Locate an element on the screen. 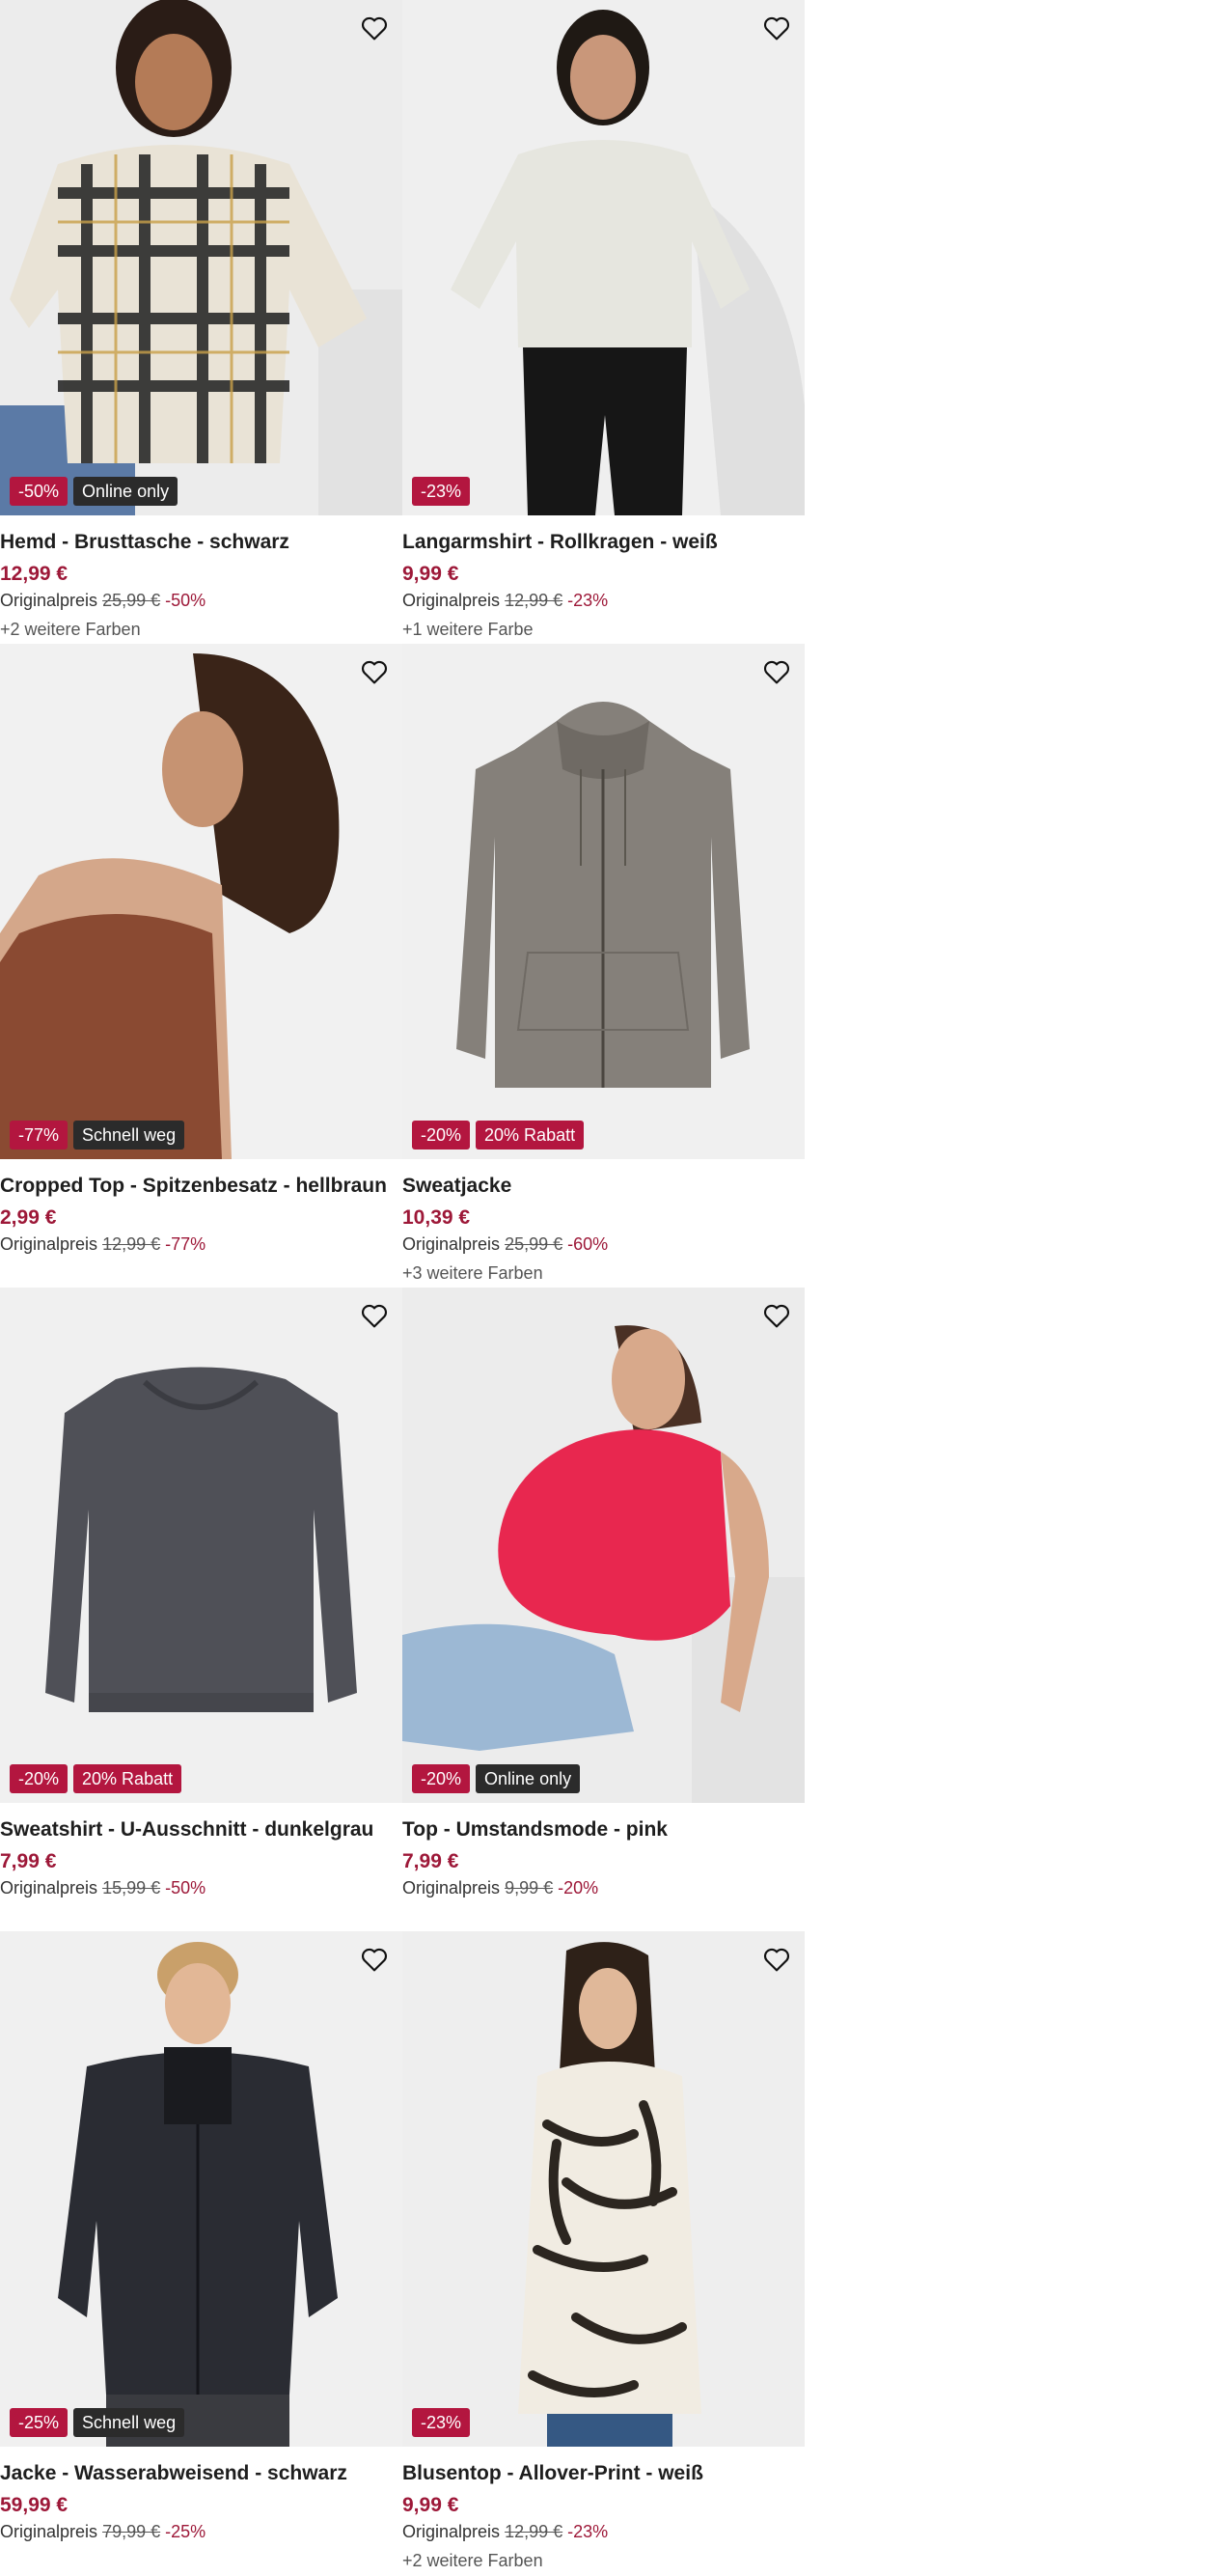 The image size is (1206, 2576). product-price: 59,99 € is located at coordinates (35, 2505).